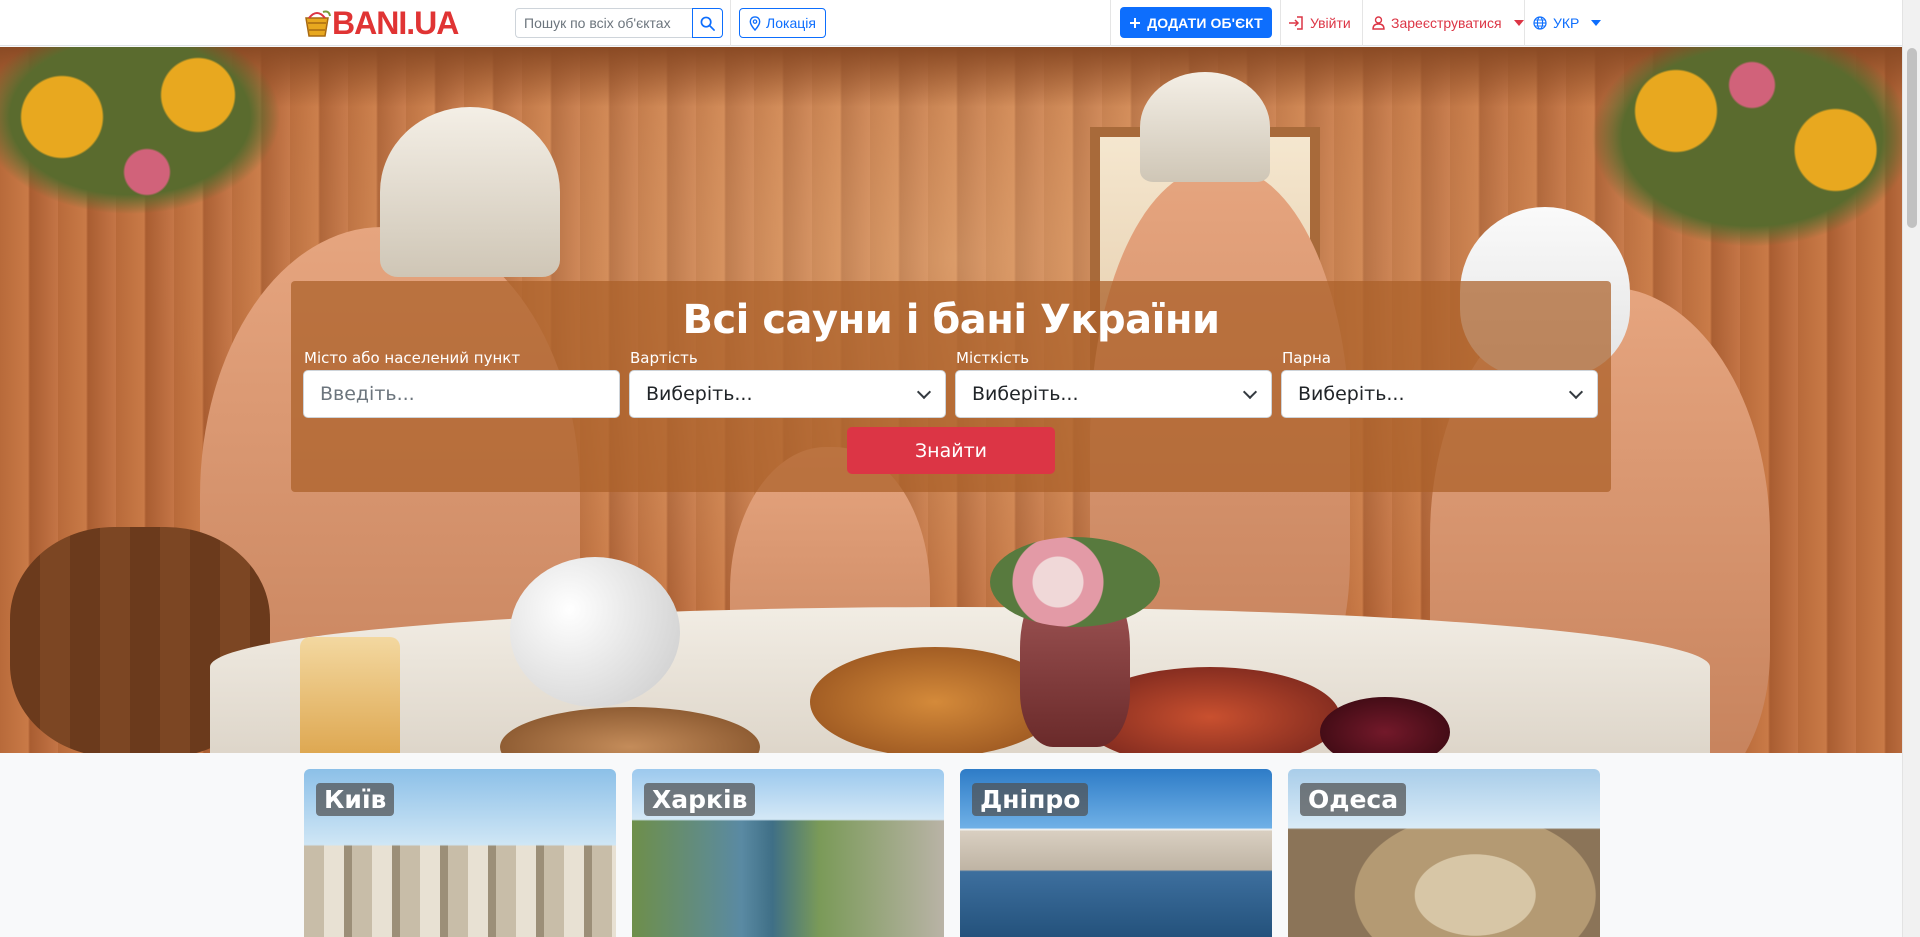  I want to click on vase-flowers-image, so click(1075, 582).